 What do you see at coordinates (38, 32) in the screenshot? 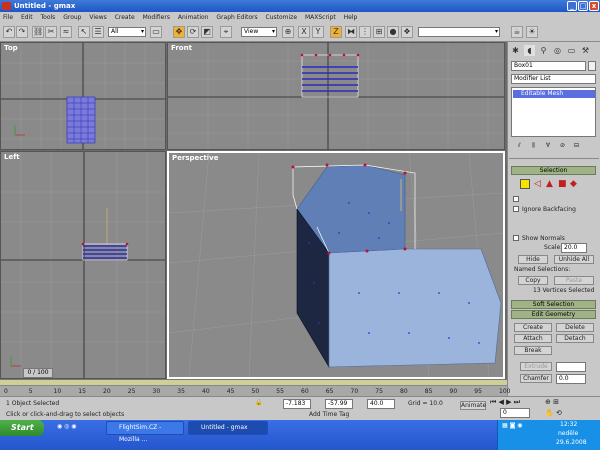
I see `link-icon: ⛓` at bounding box center [38, 32].